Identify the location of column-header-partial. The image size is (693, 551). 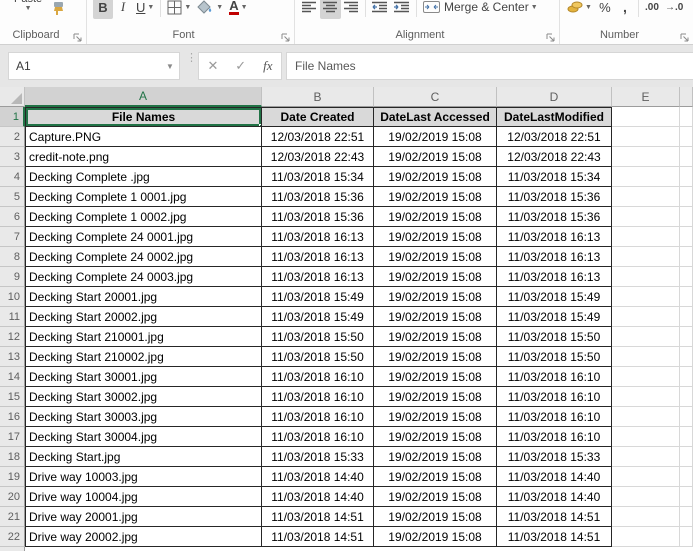
(686, 97).